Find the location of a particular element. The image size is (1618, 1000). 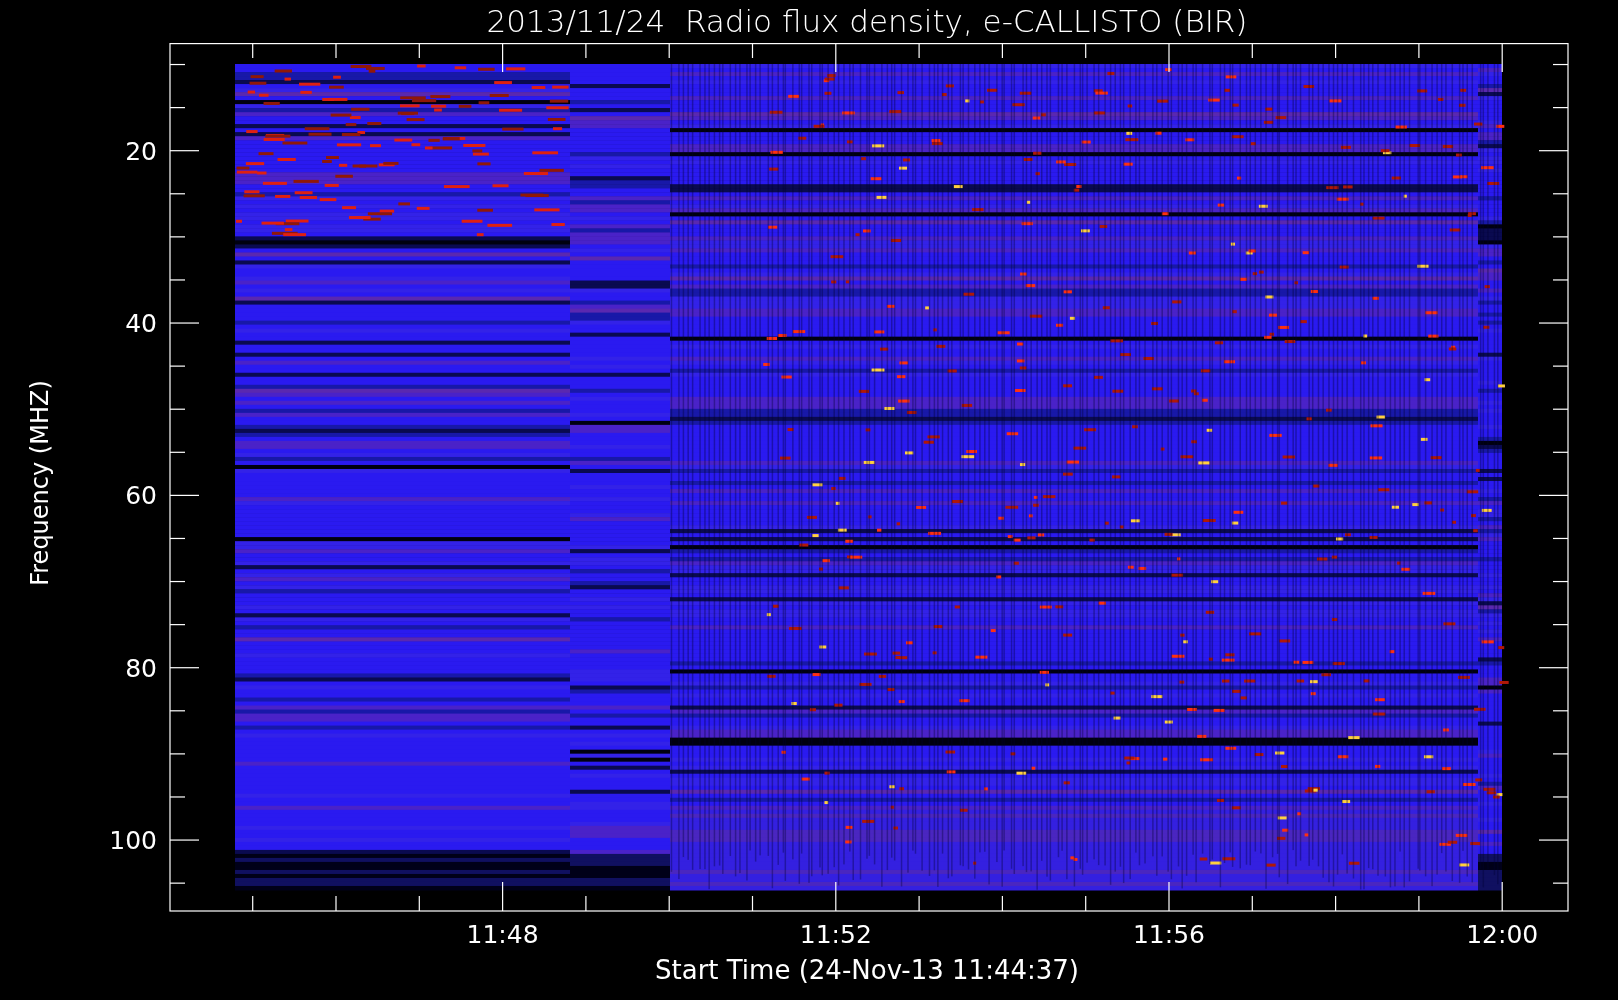

x-axis-label: Start Time (24-Nov-13 11:44:37) is located at coordinates (867, 970).